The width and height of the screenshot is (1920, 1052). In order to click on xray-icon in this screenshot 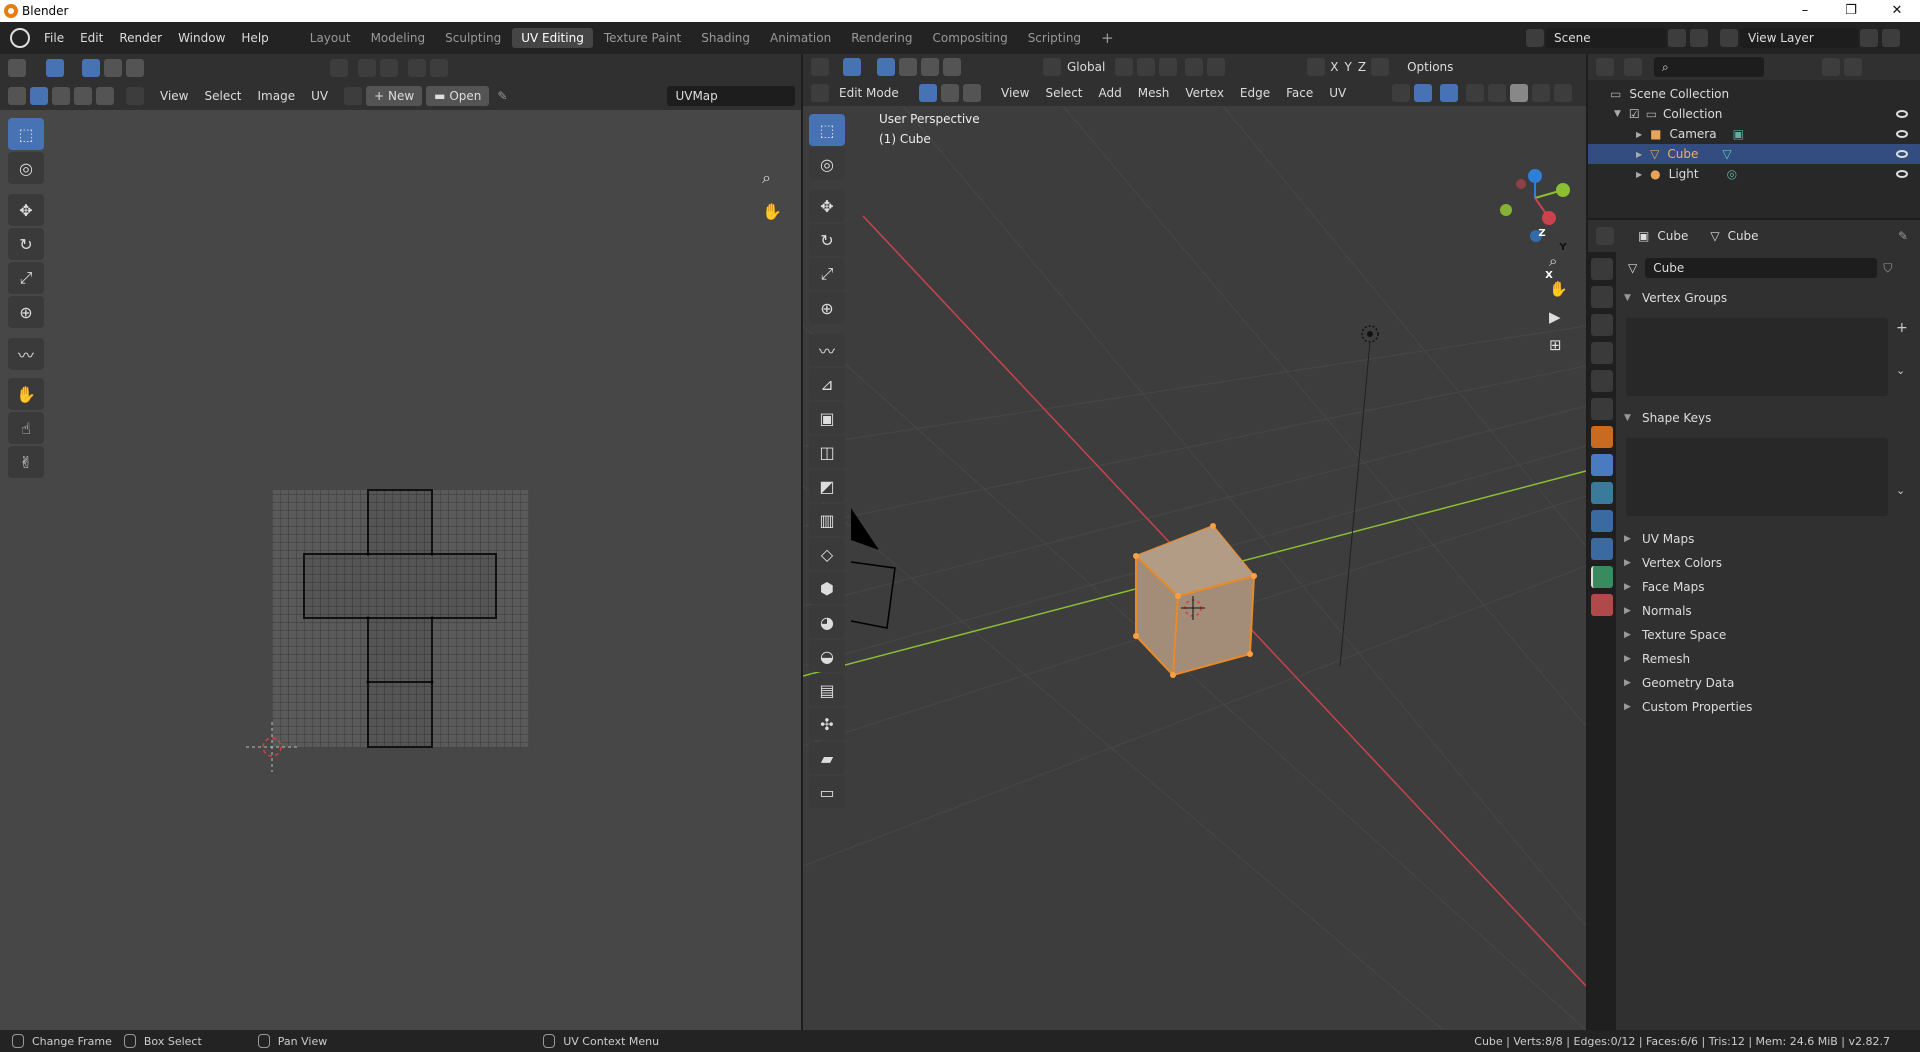, I will do `click(1475, 93)`.